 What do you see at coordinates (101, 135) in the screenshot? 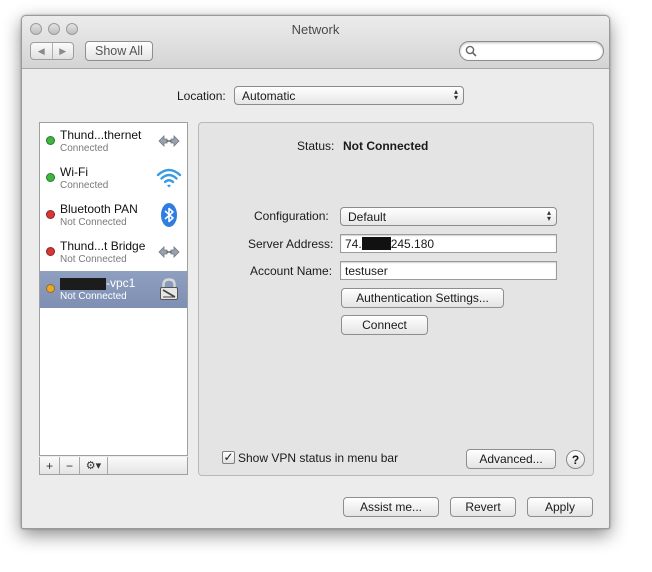
I see `service-name: Thund...thernet` at bounding box center [101, 135].